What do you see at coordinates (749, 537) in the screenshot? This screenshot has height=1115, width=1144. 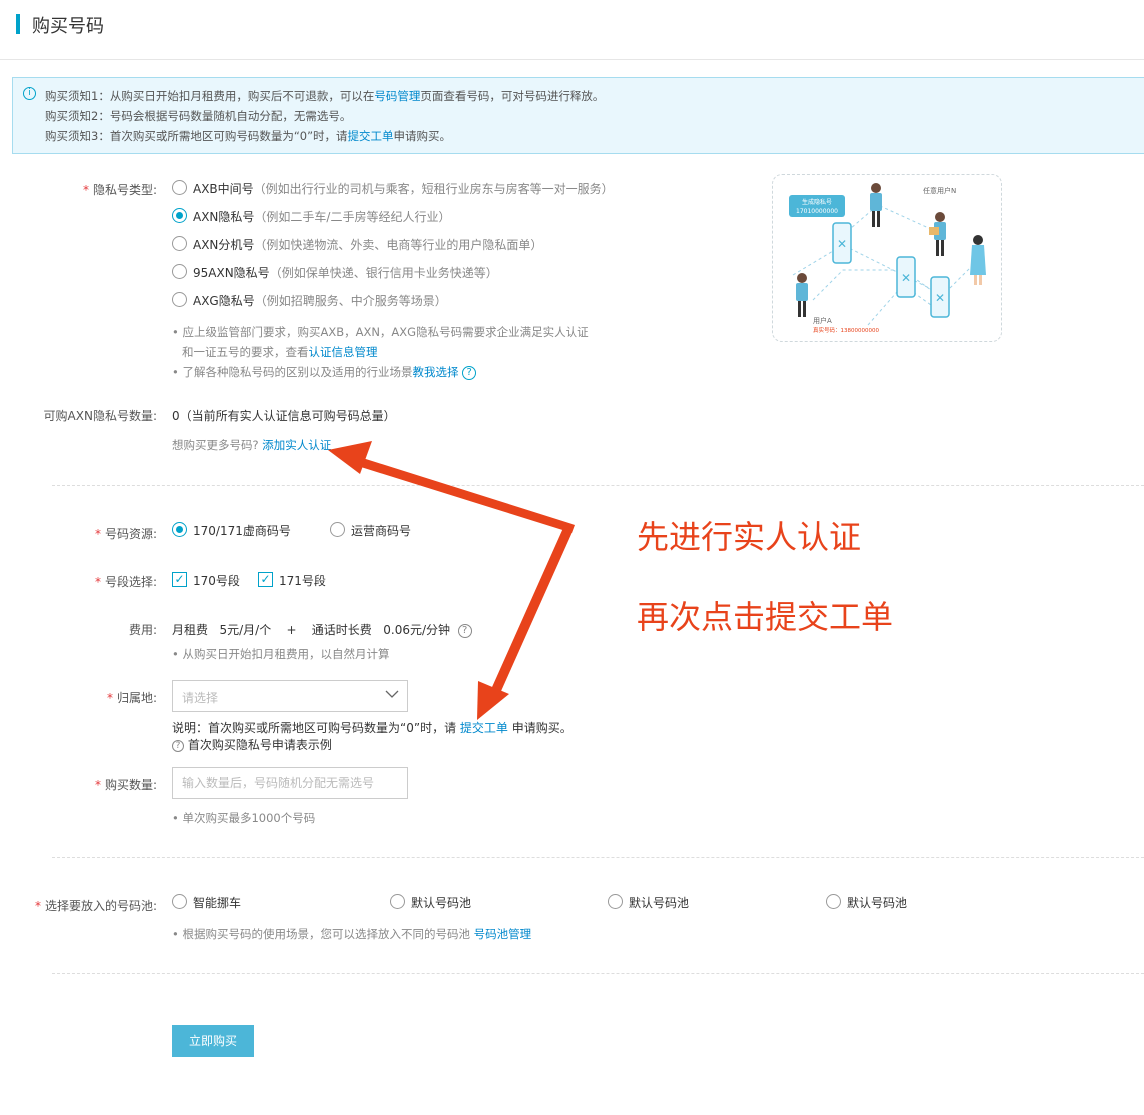 I see `annotation-text-1: 先进行实人认证` at bounding box center [749, 537].